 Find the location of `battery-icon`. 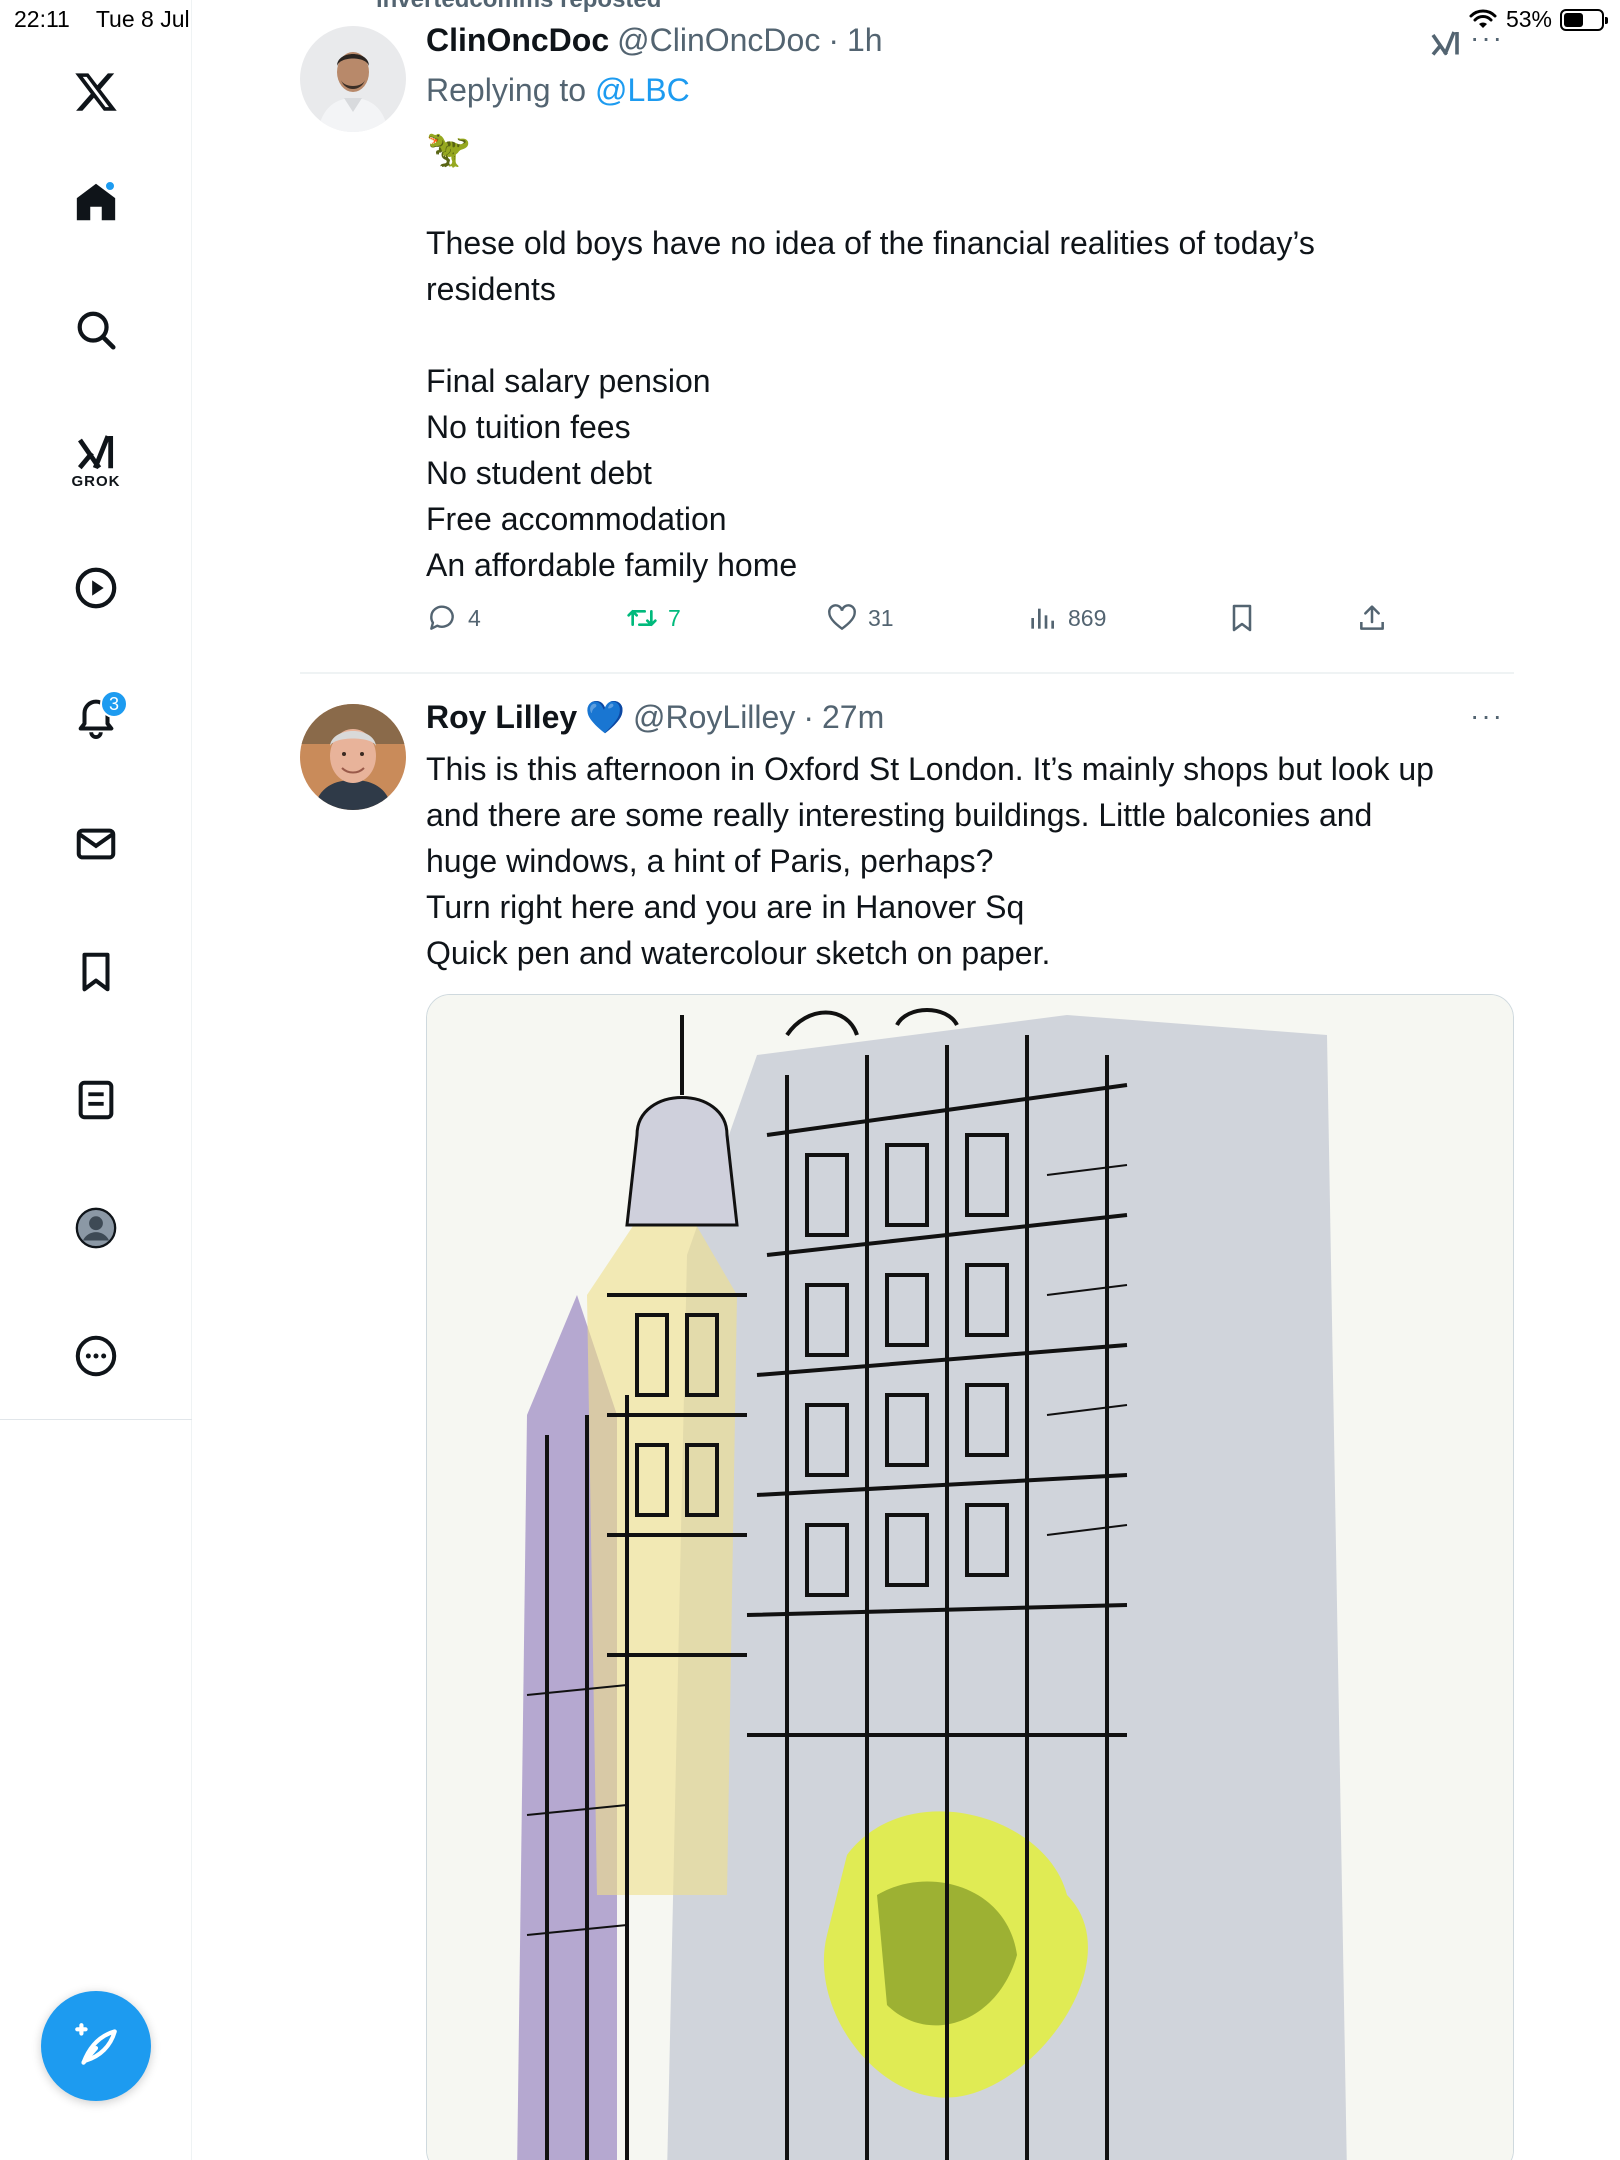

battery-icon is located at coordinates (1584, 19).